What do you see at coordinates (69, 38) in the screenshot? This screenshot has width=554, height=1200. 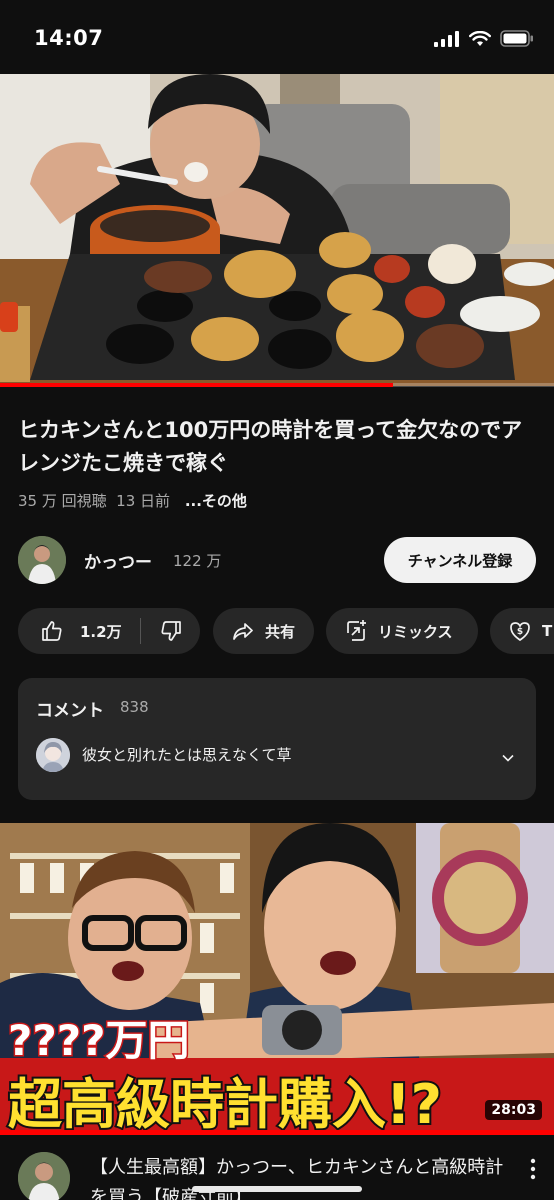 I see `status-time: 14:07` at bounding box center [69, 38].